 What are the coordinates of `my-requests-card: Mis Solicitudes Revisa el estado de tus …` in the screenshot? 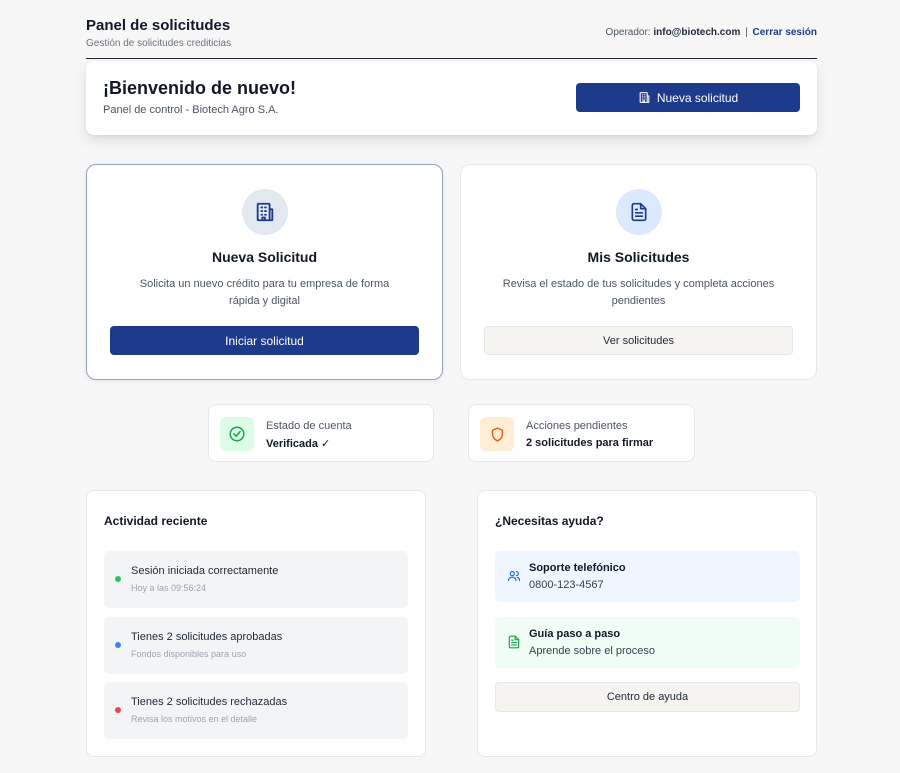 It's located at (638, 272).